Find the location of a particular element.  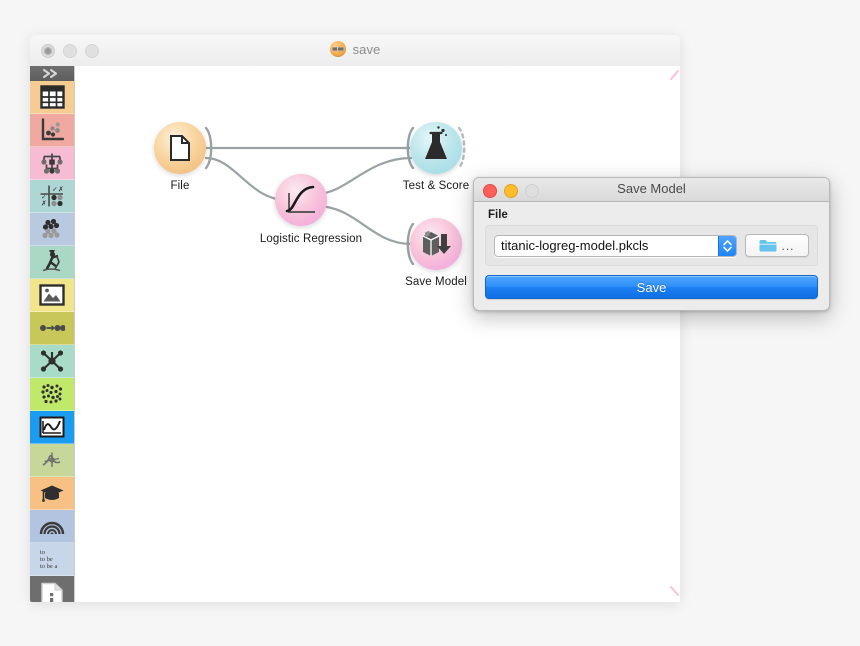

node-logistic-regression is located at coordinates (301, 200).